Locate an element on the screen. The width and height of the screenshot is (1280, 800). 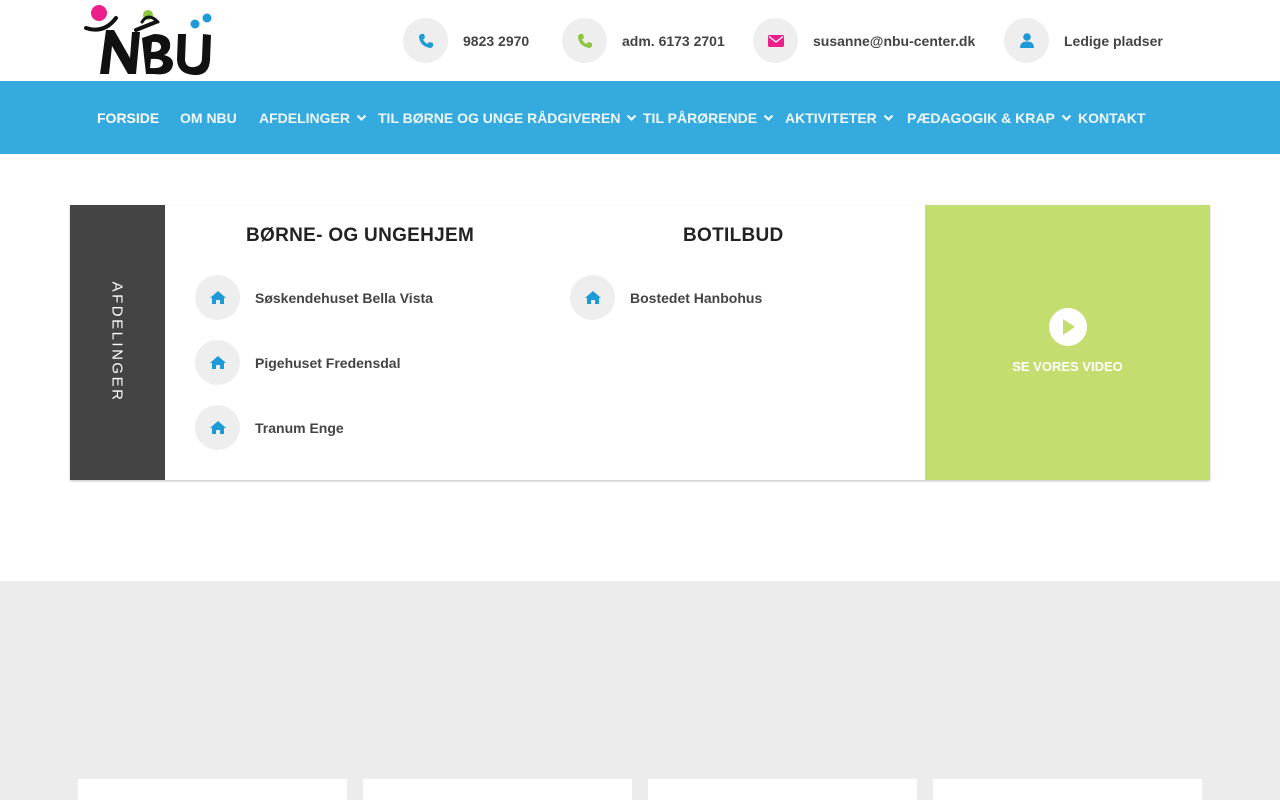
nav-item-paedagogik: PÆDAGOGIK & KRAP is located at coordinates (989, 117).